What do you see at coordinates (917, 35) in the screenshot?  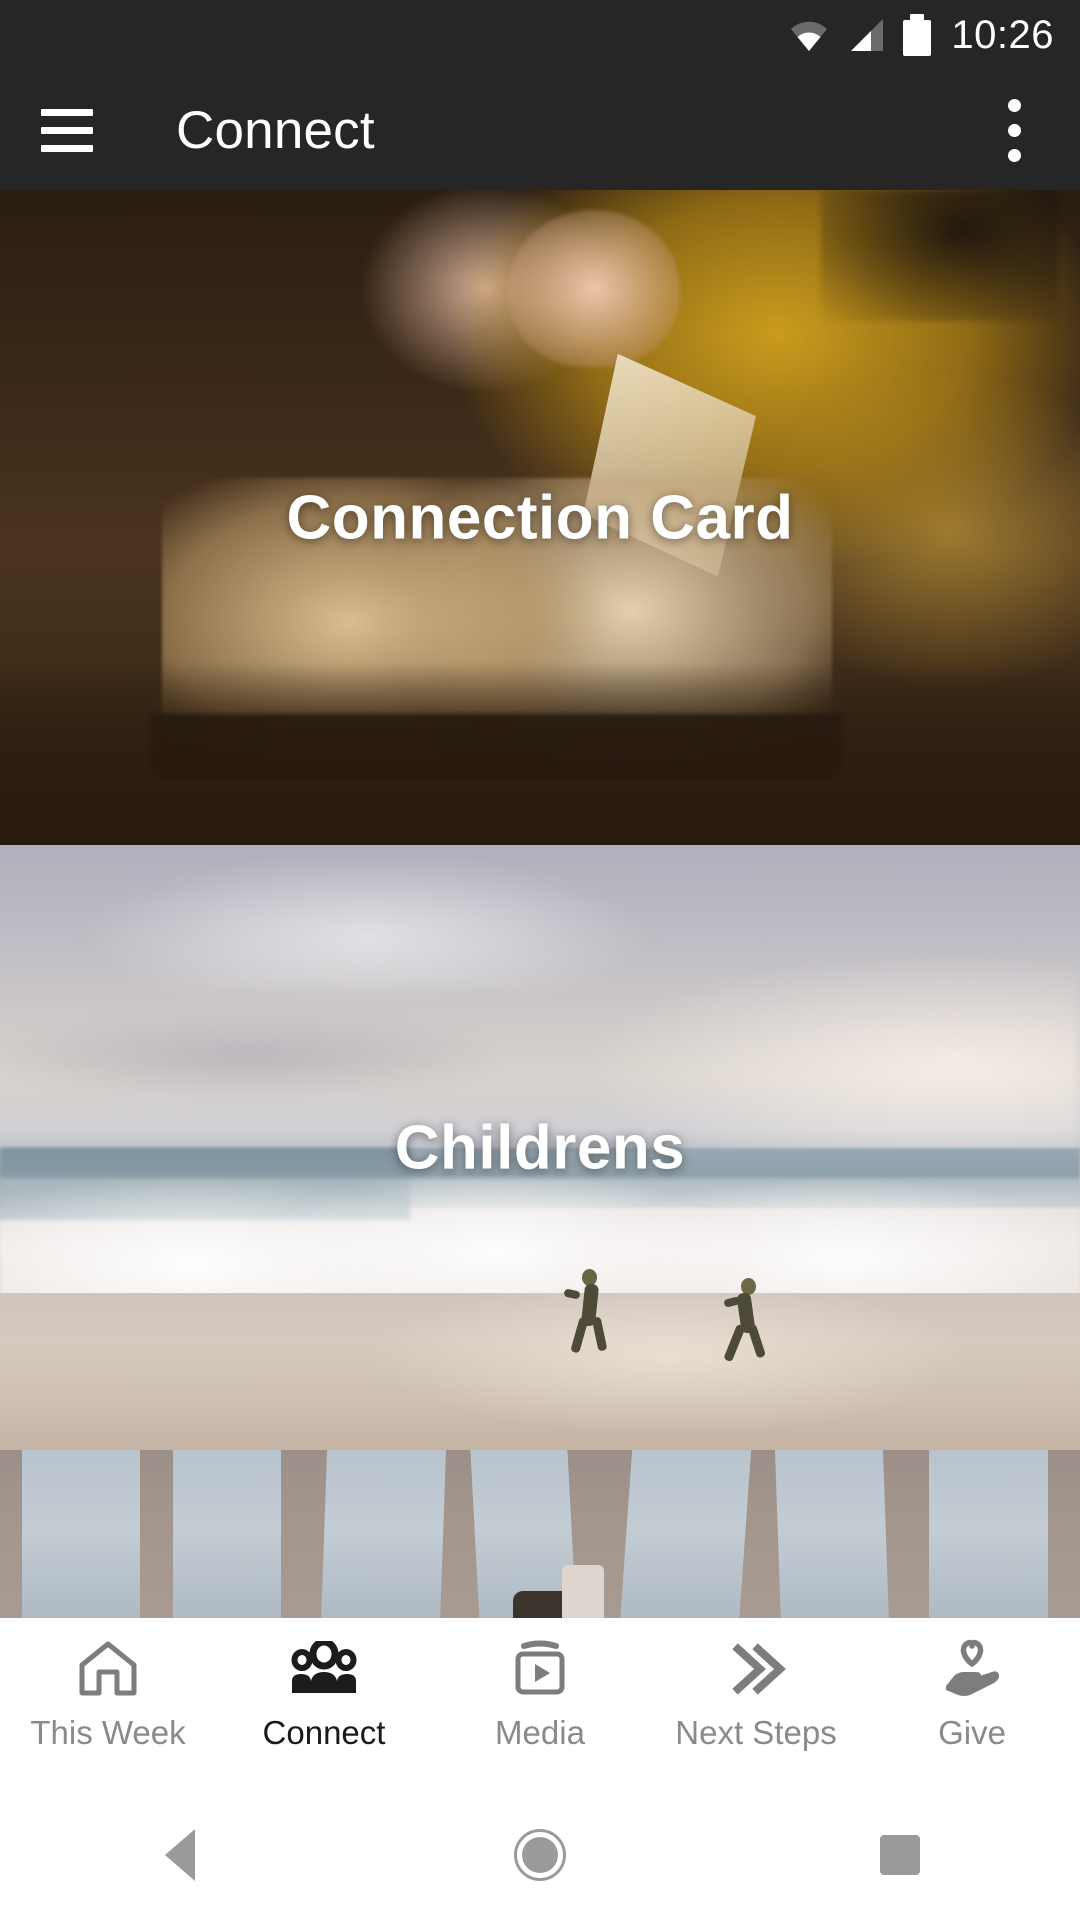 I see `battery-icon` at bounding box center [917, 35].